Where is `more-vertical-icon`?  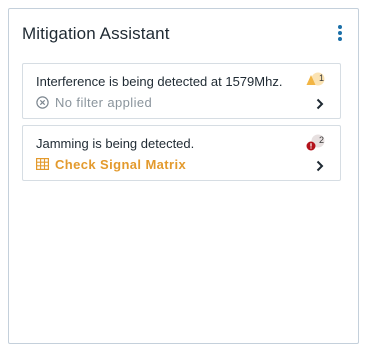 more-vertical-icon is located at coordinates (340, 33).